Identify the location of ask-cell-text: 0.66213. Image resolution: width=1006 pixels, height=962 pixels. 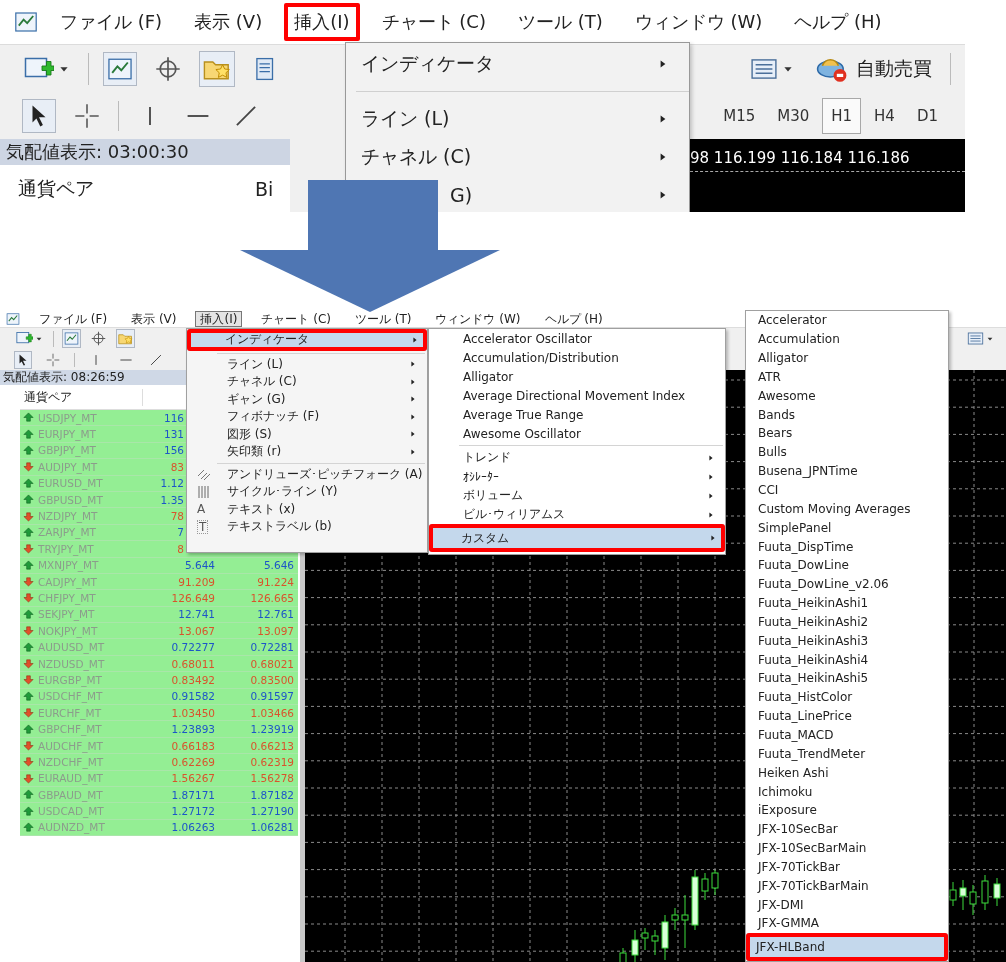
(272, 745).